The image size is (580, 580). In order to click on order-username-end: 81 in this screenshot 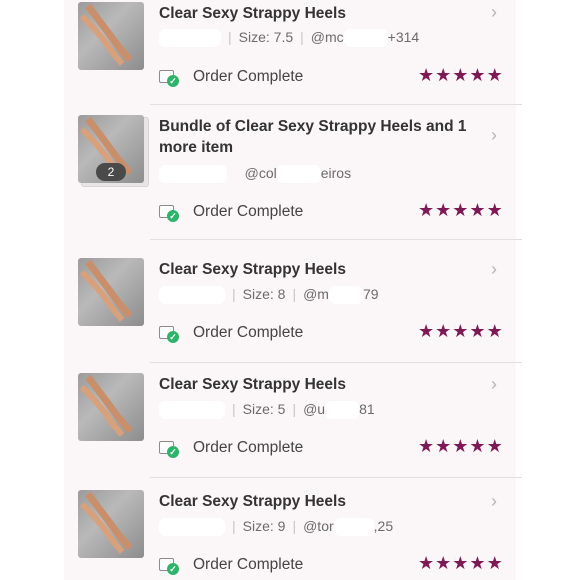, I will do `click(367, 409)`.